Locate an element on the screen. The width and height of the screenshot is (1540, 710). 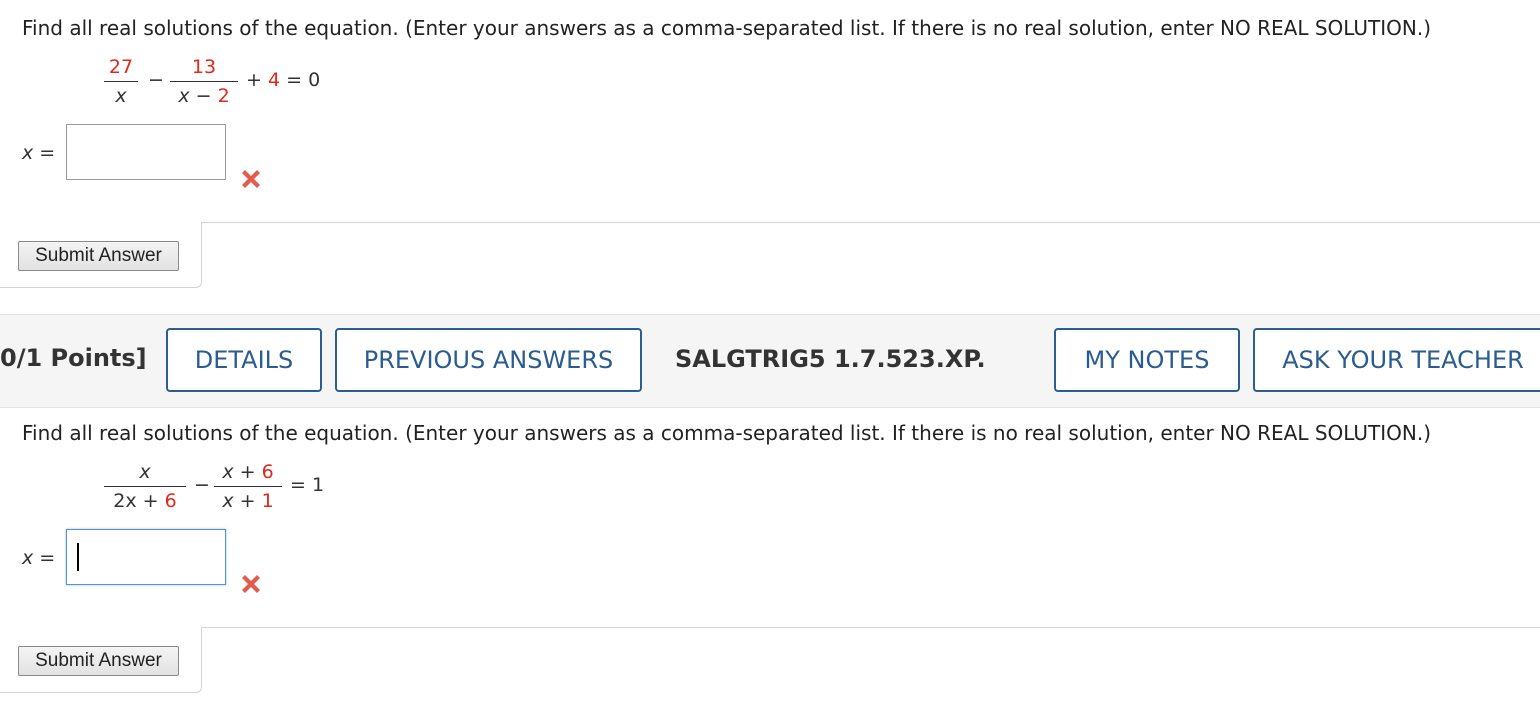
my-notes-button: MY NOTES is located at coordinates (1147, 360).